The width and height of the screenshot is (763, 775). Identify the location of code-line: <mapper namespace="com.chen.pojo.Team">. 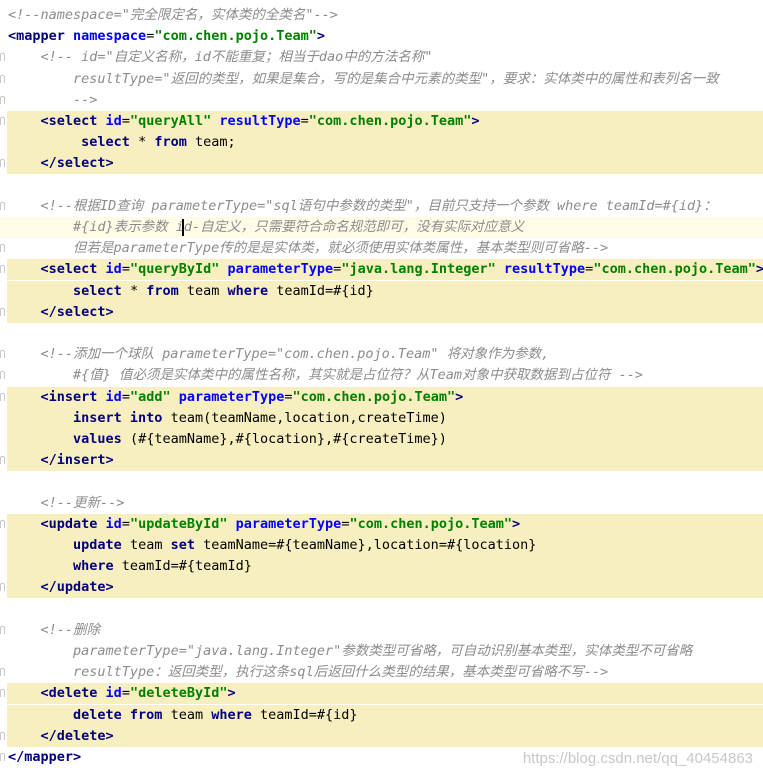
(381, 36).